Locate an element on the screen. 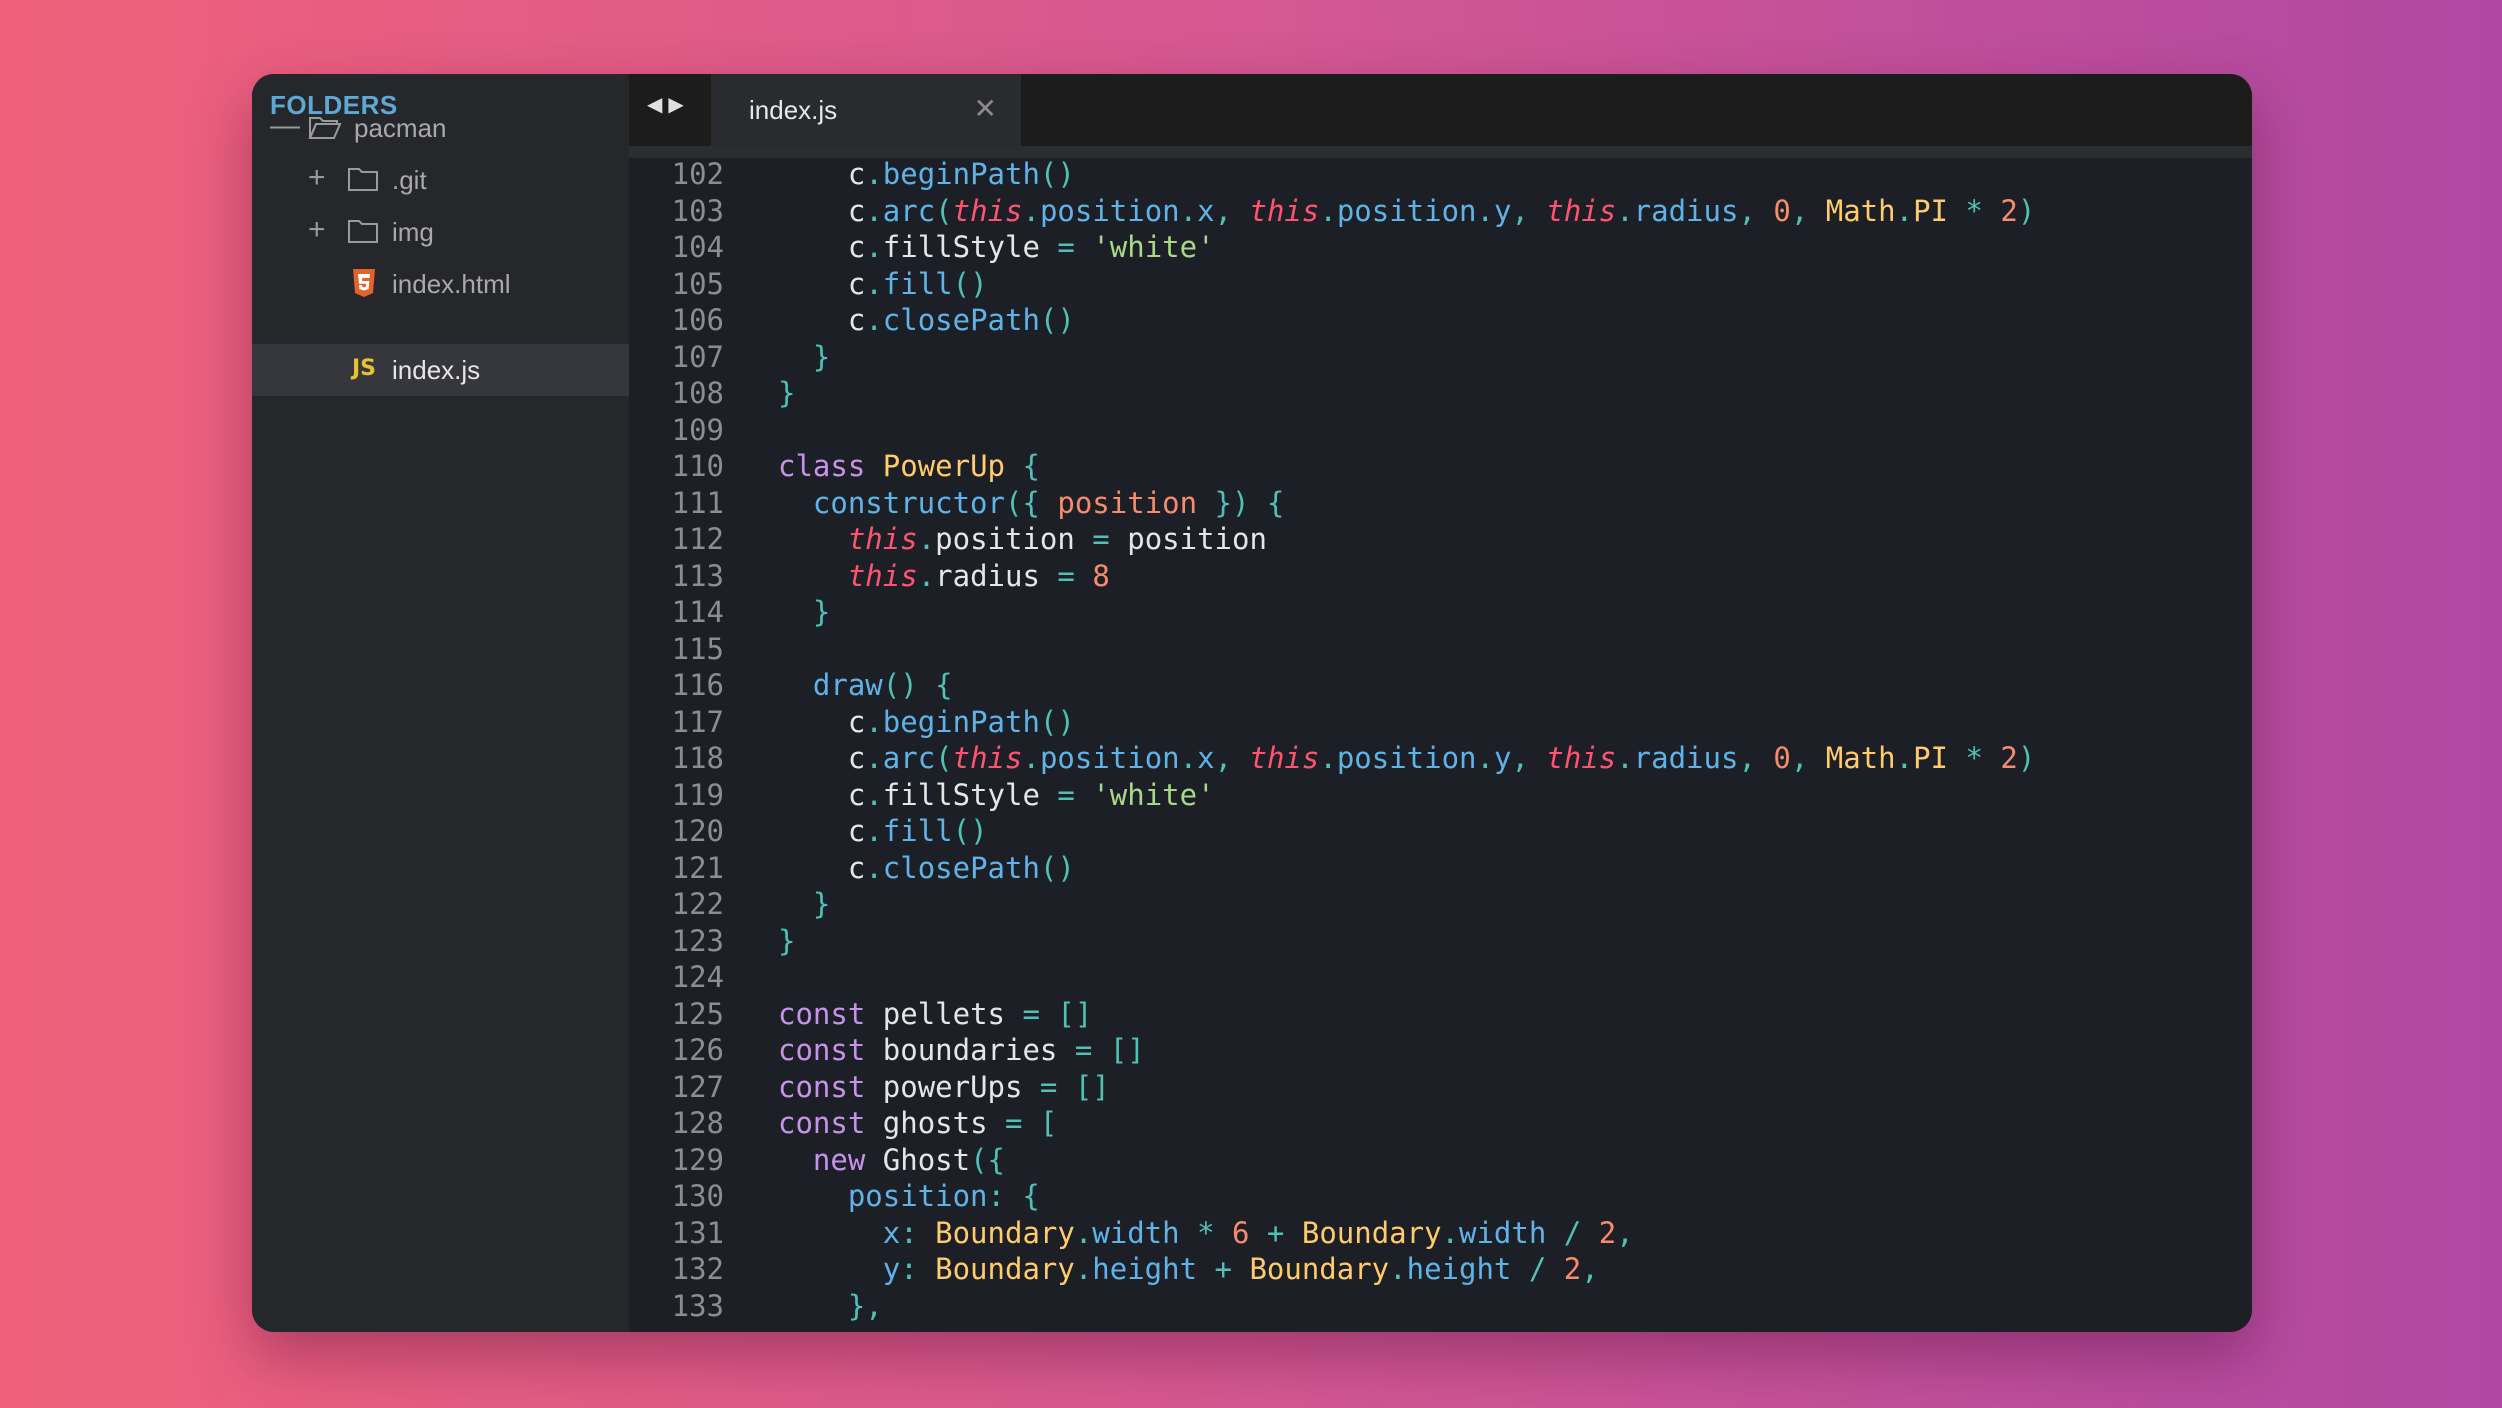 This screenshot has height=1408, width=2502. code-line: 120 c.fill() is located at coordinates (808, 831).